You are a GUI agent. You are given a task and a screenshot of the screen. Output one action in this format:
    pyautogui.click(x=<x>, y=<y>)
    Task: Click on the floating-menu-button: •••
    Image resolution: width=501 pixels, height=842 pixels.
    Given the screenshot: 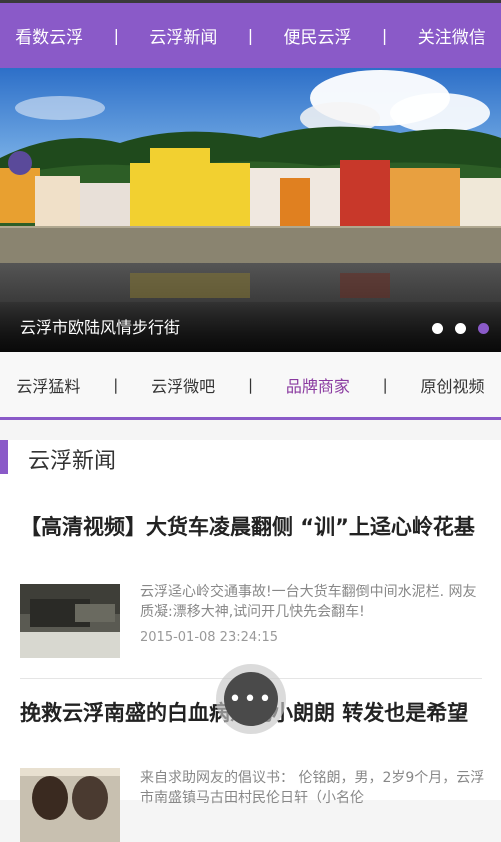 What is the action you would take?
    pyautogui.click(x=251, y=699)
    